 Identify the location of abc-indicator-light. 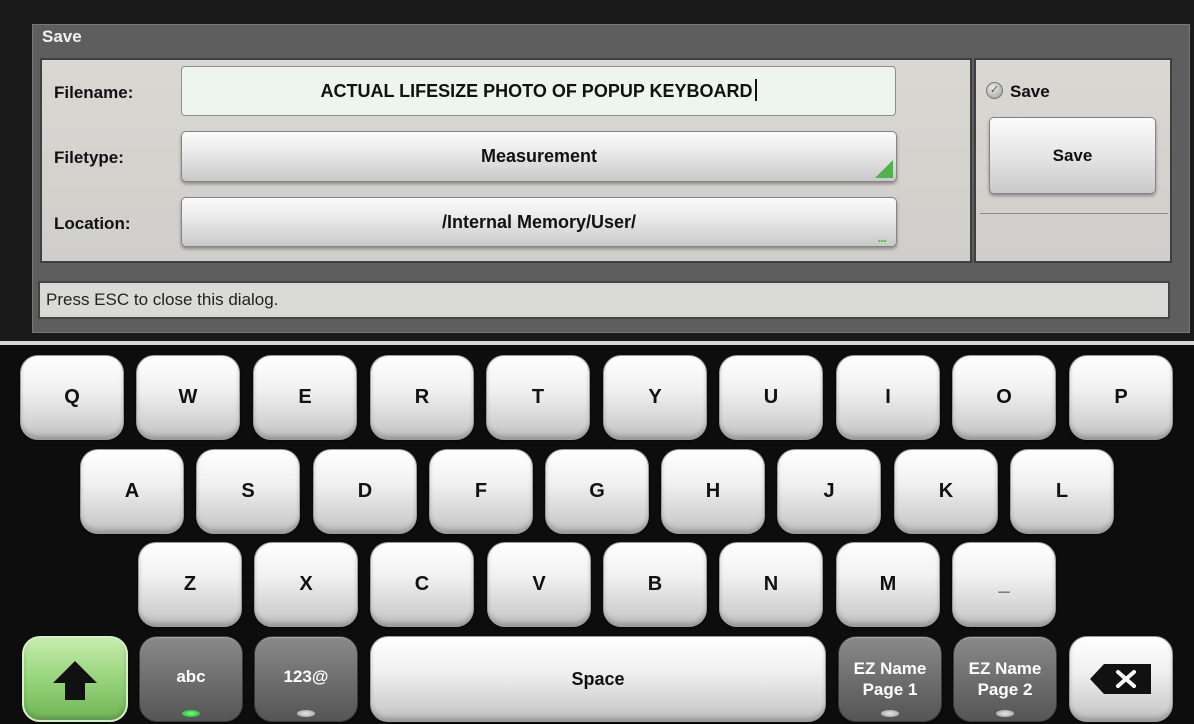
(191, 713).